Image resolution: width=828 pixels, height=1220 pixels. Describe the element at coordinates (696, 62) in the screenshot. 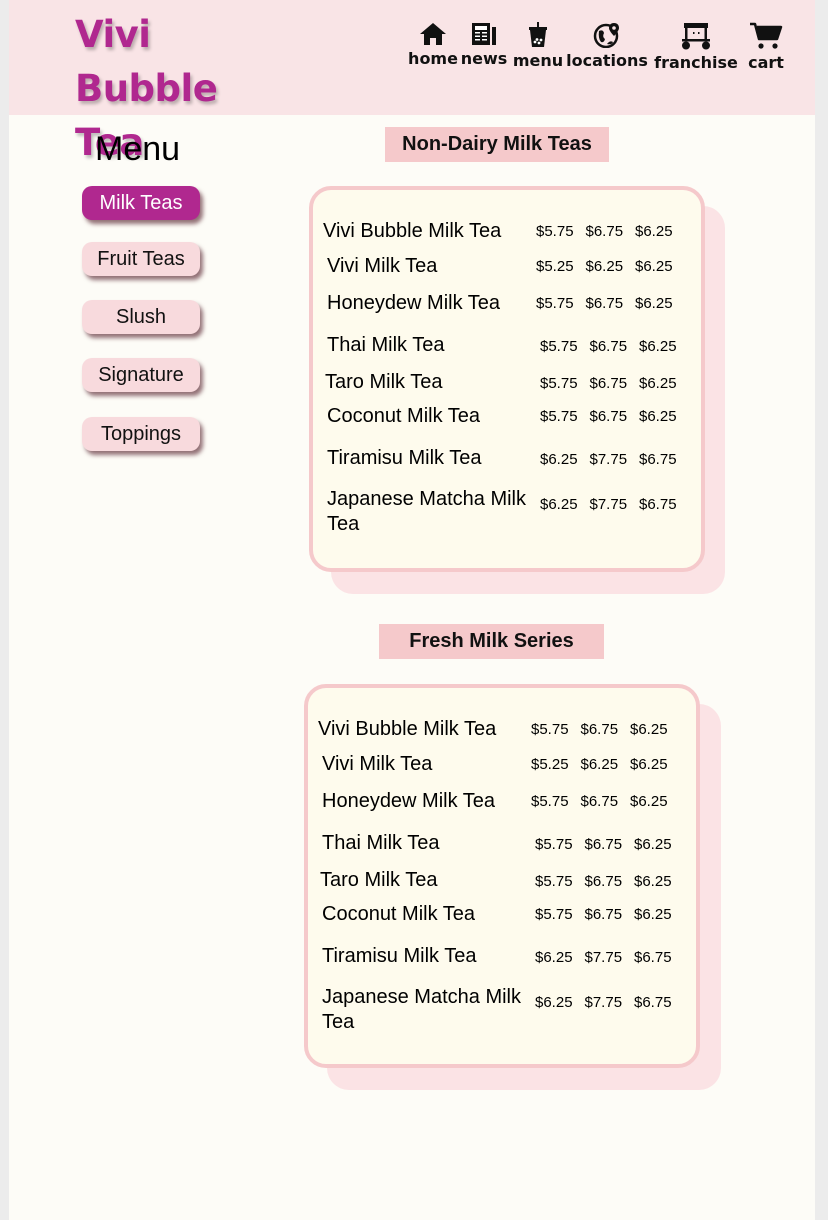

I see `nav-franchise-label: franchise` at that location.